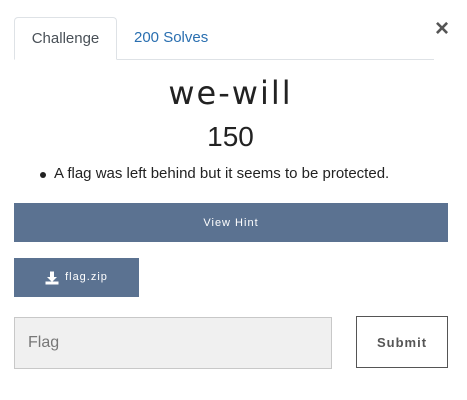  I want to click on file-download-button: flag.zip, so click(76, 277).